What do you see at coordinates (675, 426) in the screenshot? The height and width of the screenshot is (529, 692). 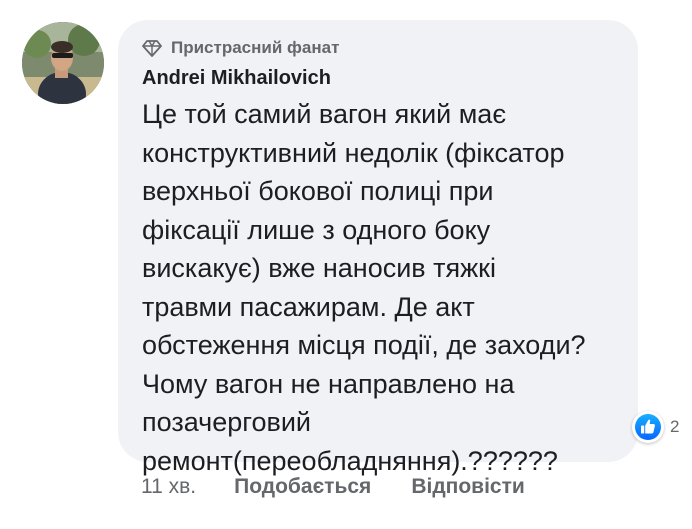 I see `reaction-count: 2` at bounding box center [675, 426].